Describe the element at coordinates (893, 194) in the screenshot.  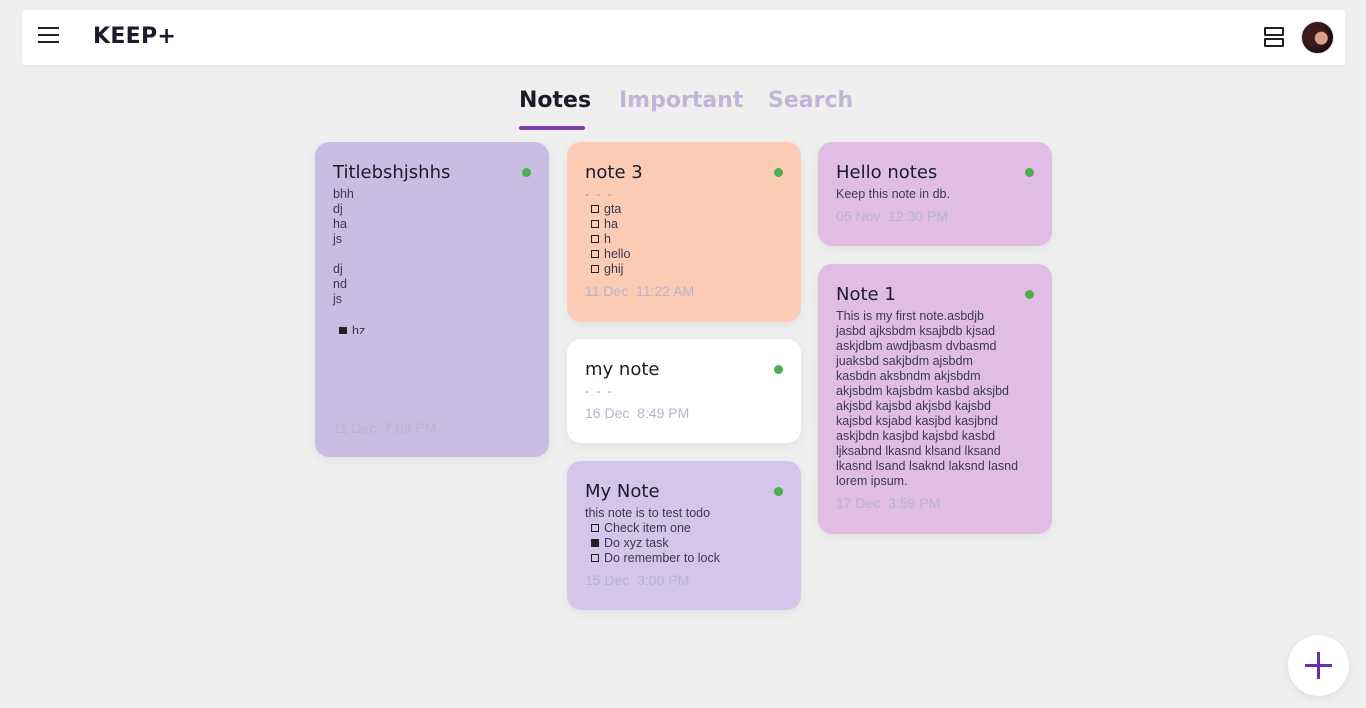
I see `note-text: Keep this note in db.` at that location.